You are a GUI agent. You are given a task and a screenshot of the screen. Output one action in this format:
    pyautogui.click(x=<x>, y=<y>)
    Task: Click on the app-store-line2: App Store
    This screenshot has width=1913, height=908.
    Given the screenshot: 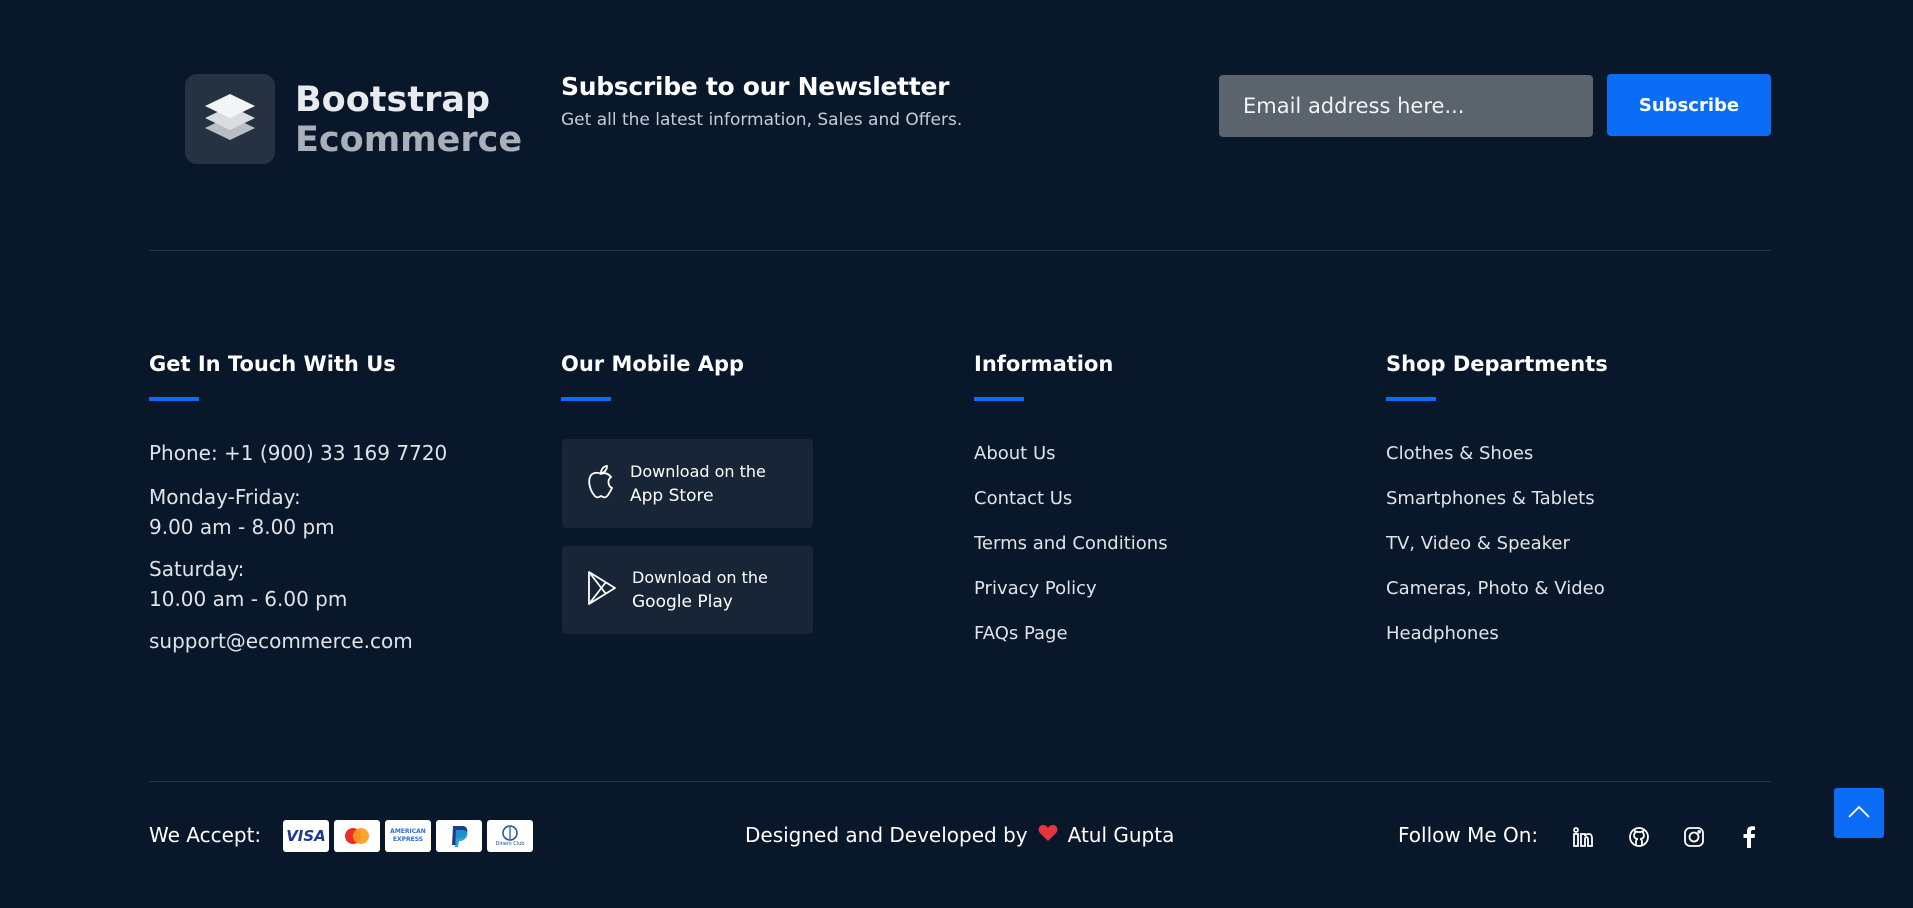 What is the action you would take?
    pyautogui.click(x=672, y=495)
    